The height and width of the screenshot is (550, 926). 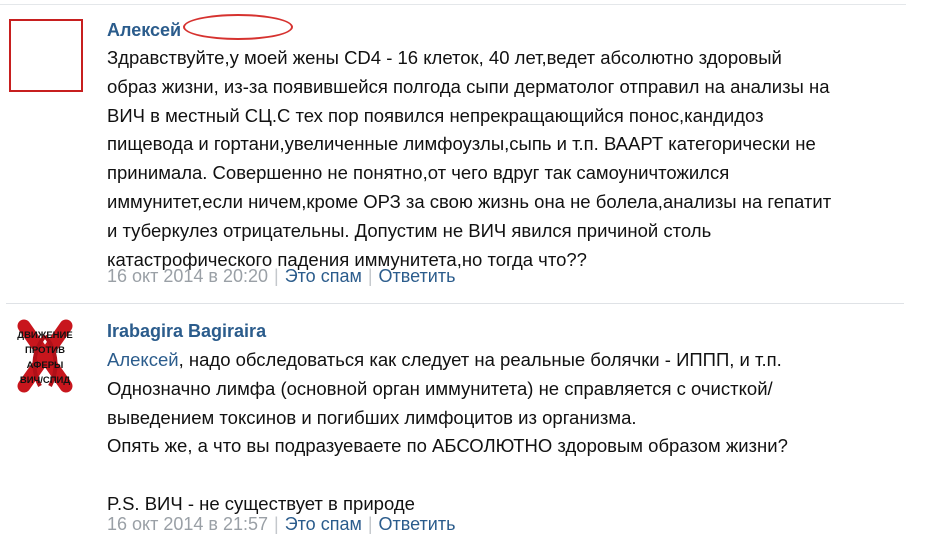 I want to click on reply-to-link: Алексей, so click(x=143, y=359).